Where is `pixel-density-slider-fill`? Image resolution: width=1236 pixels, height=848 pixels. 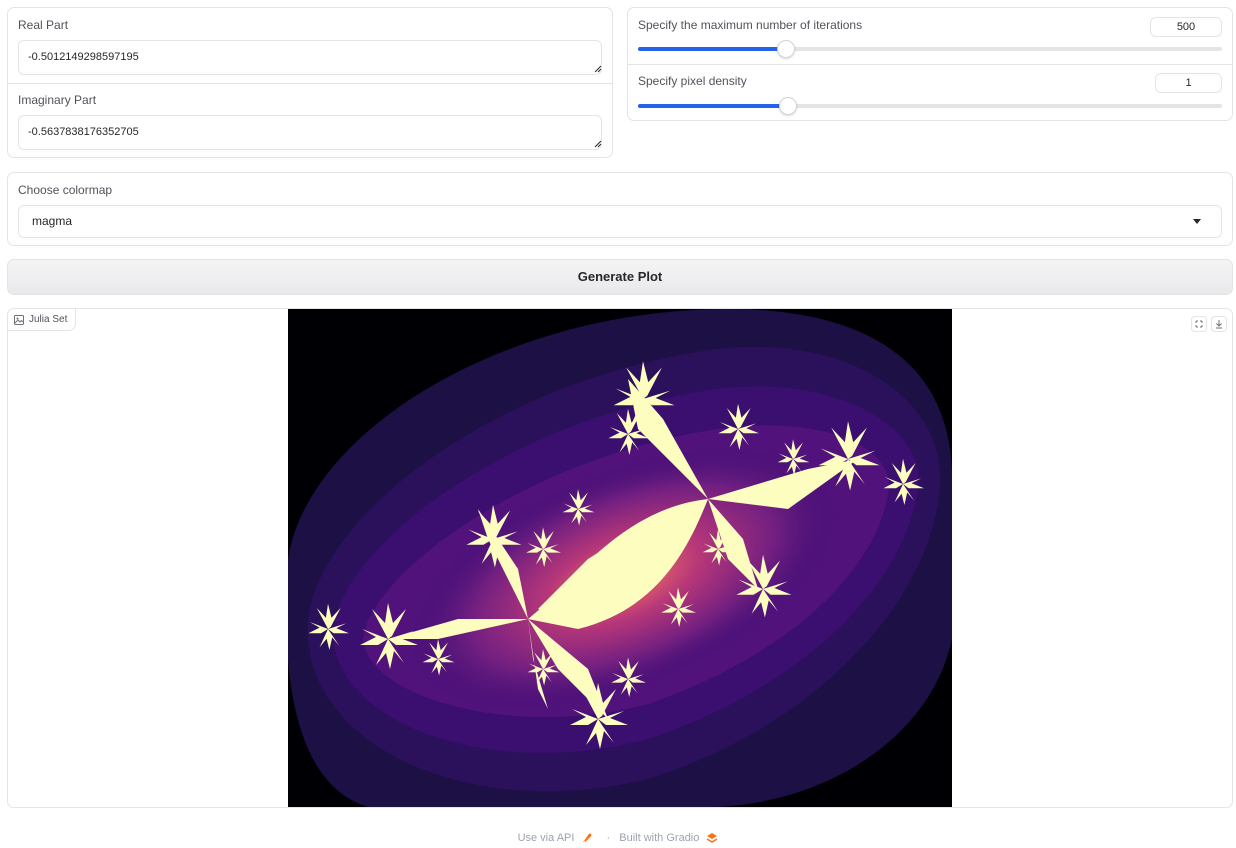 pixel-density-slider-fill is located at coordinates (713, 106).